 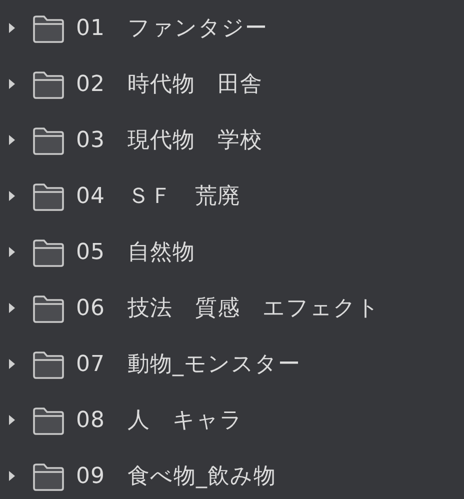 What do you see at coordinates (169, 84) in the screenshot?
I see `folder-name: 02 時代物 田舎` at bounding box center [169, 84].